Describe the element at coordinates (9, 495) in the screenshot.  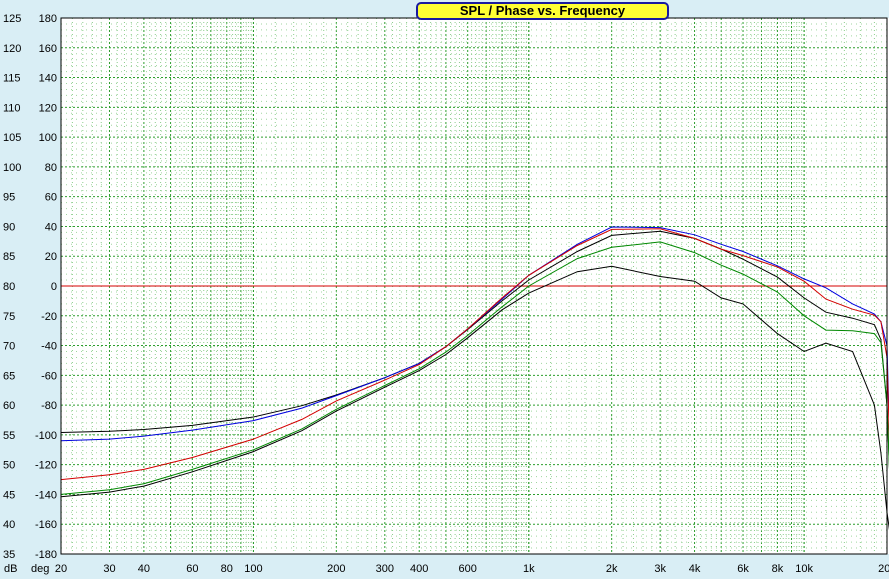
I see `spl-tick-label: 45` at that location.